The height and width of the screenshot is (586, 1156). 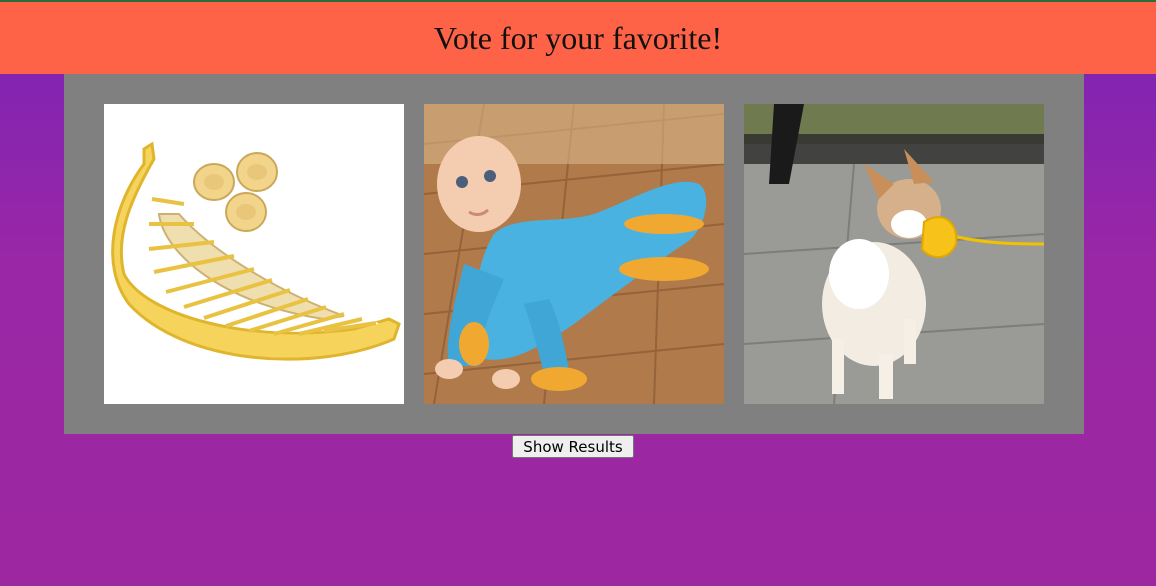 I want to click on banana-slicer-image, so click(x=254, y=254).